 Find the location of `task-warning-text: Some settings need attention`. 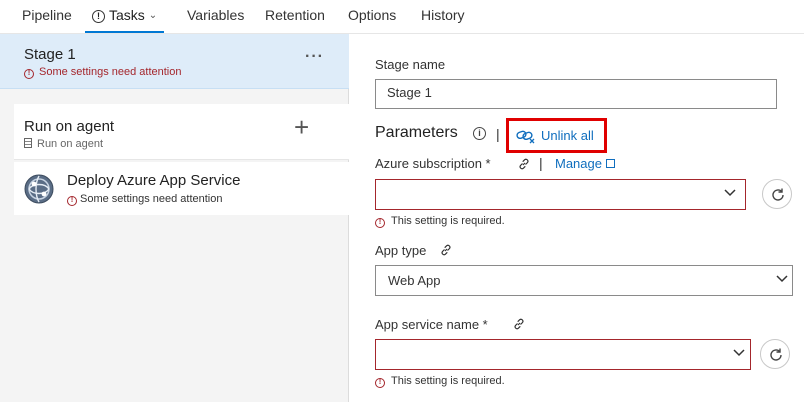

task-warning-text: Some settings need attention is located at coordinates (151, 199).